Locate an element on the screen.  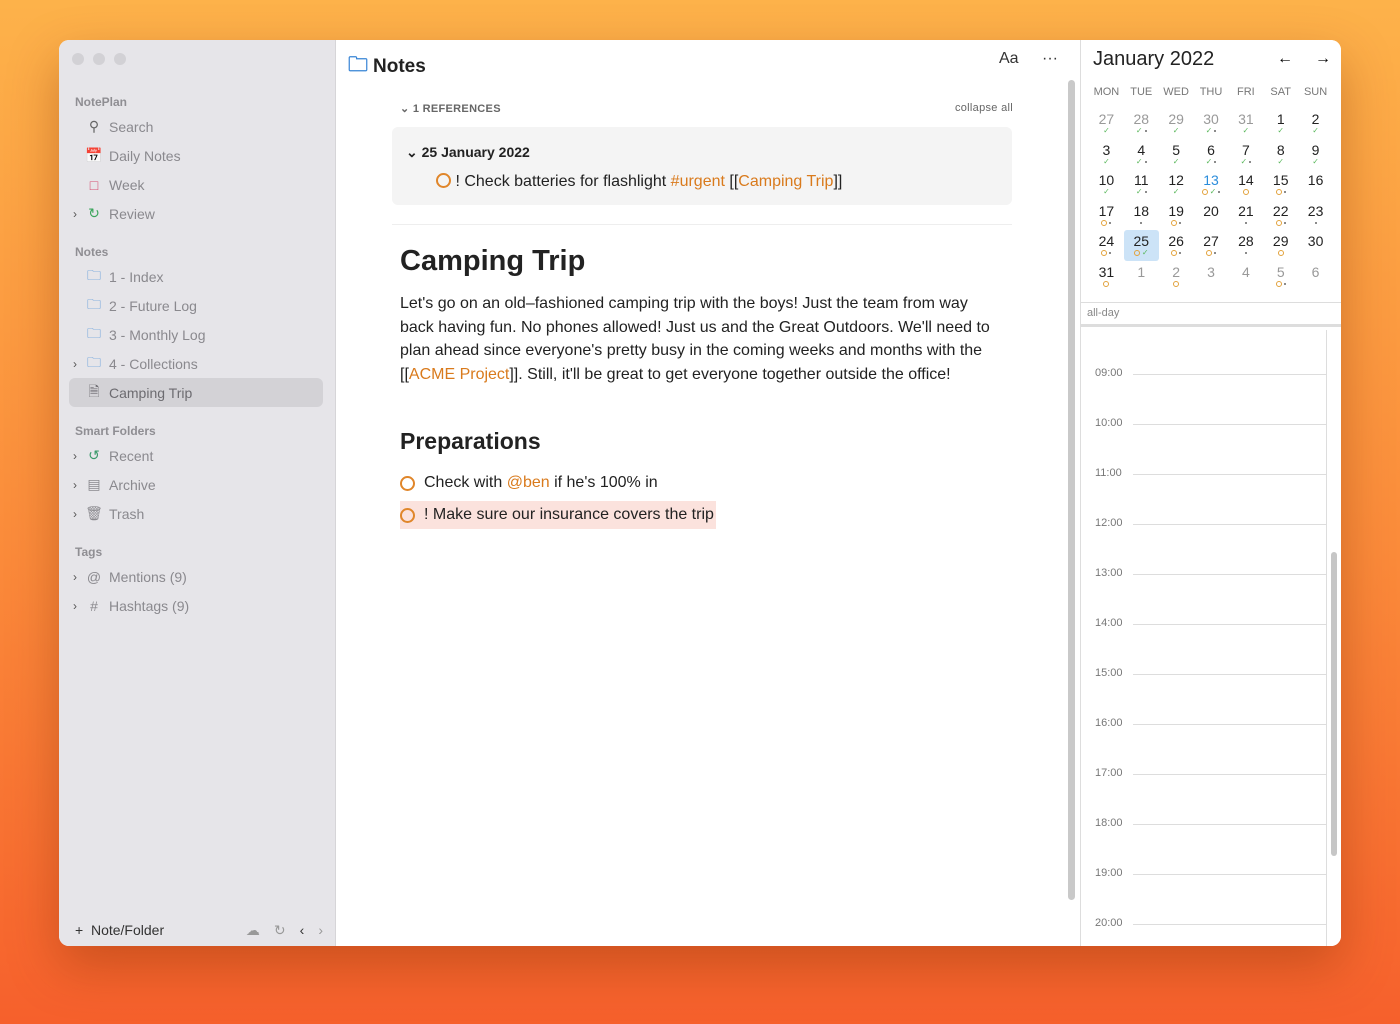
note-link: Camping Trip is located at coordinates (785, 181).